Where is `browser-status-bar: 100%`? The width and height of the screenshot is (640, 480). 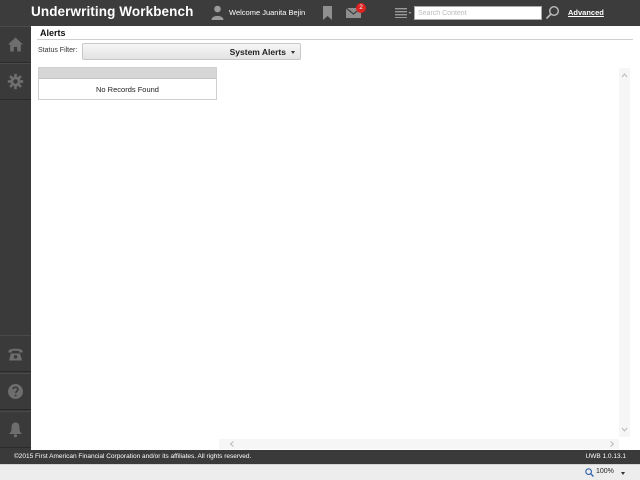
browser-status-bar: 100% is located at coordinates (320, 472).